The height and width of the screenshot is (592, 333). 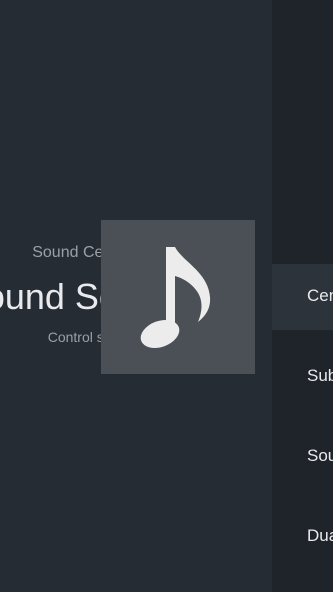 I want to click on settings-icon-tile, so click(x=178, y=297).